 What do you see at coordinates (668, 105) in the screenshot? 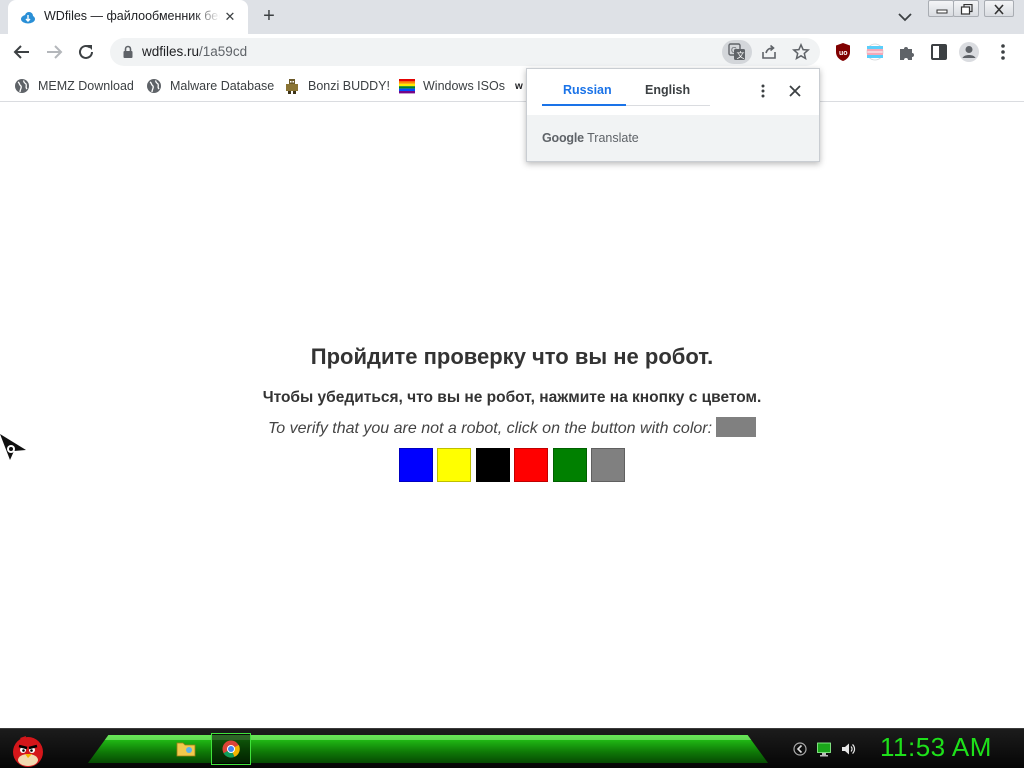
I see `tab-divider` at bounding box center [668, 105].